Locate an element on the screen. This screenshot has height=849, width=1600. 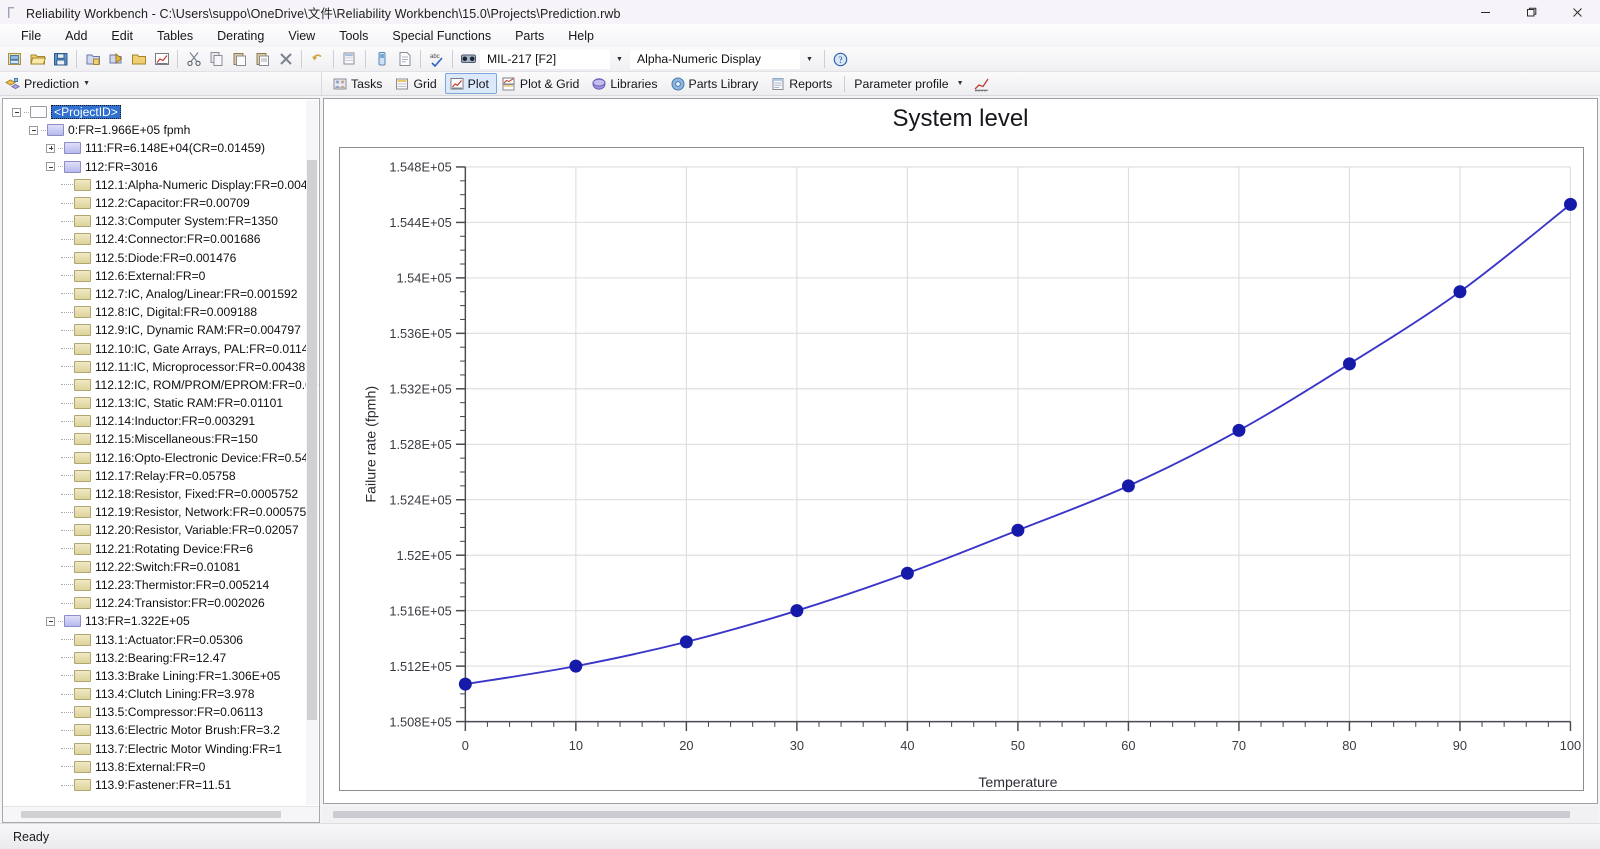
document-icon is located at coordinates (404, 59).